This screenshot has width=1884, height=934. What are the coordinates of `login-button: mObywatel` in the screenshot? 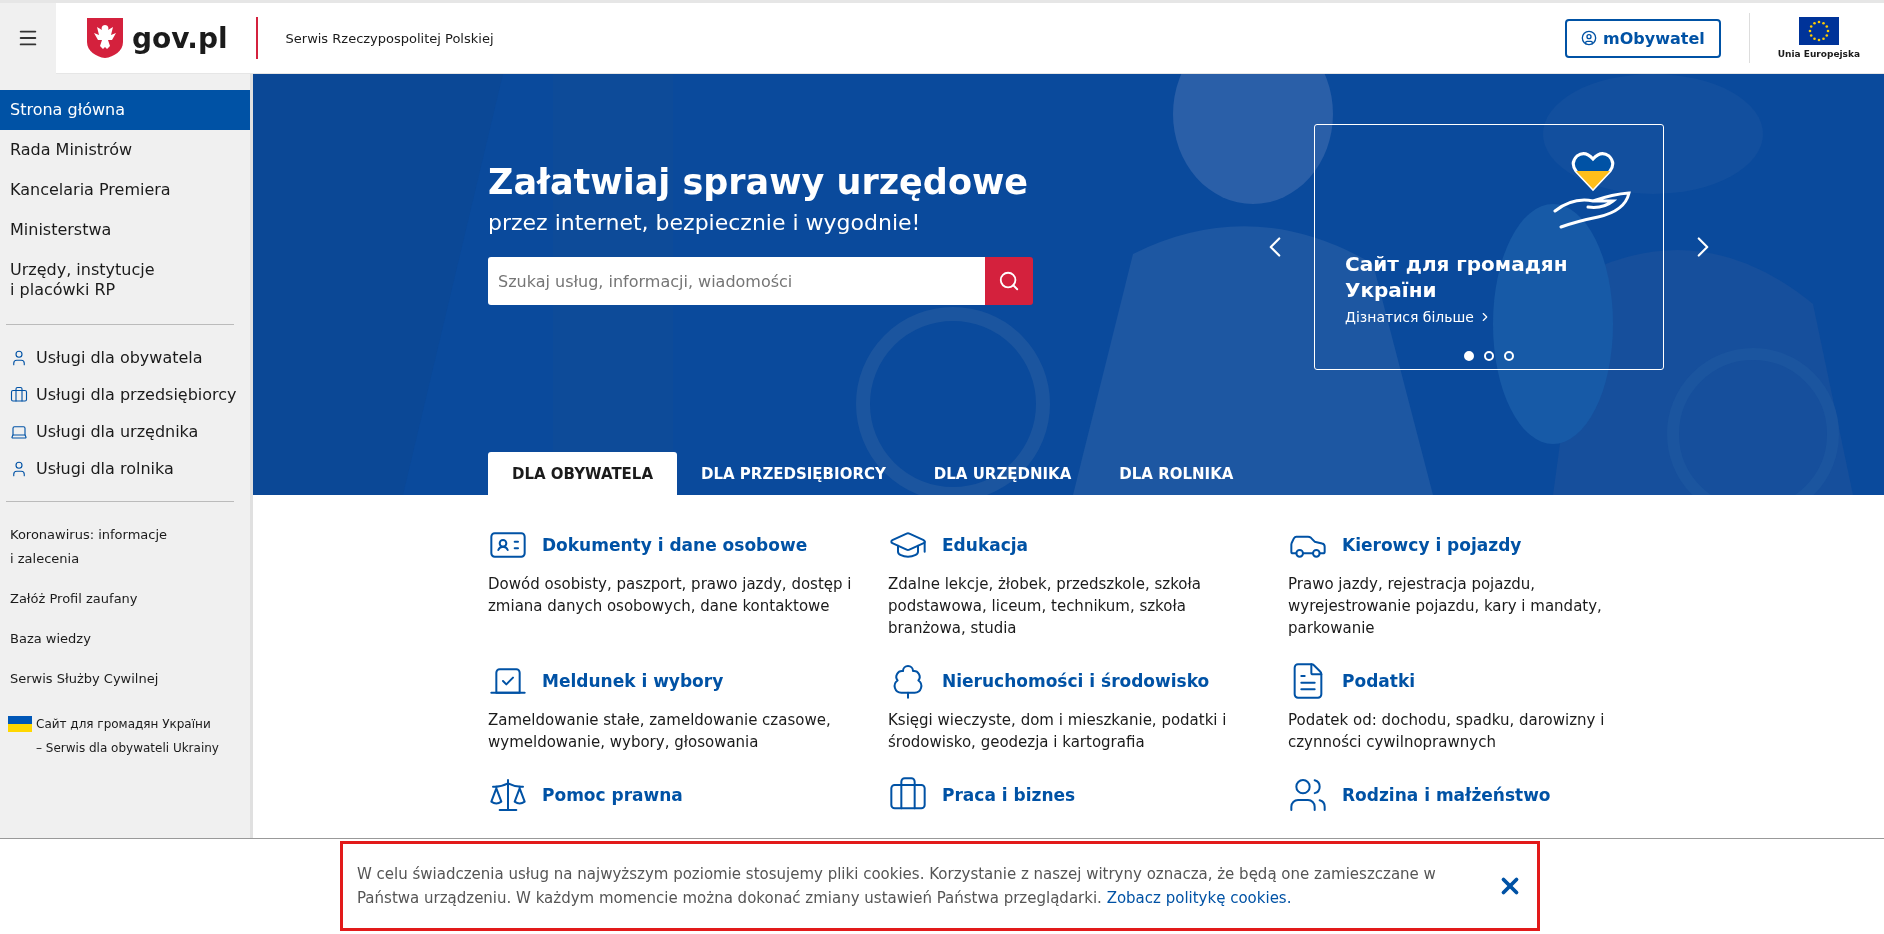 It's located at (1643, 38).